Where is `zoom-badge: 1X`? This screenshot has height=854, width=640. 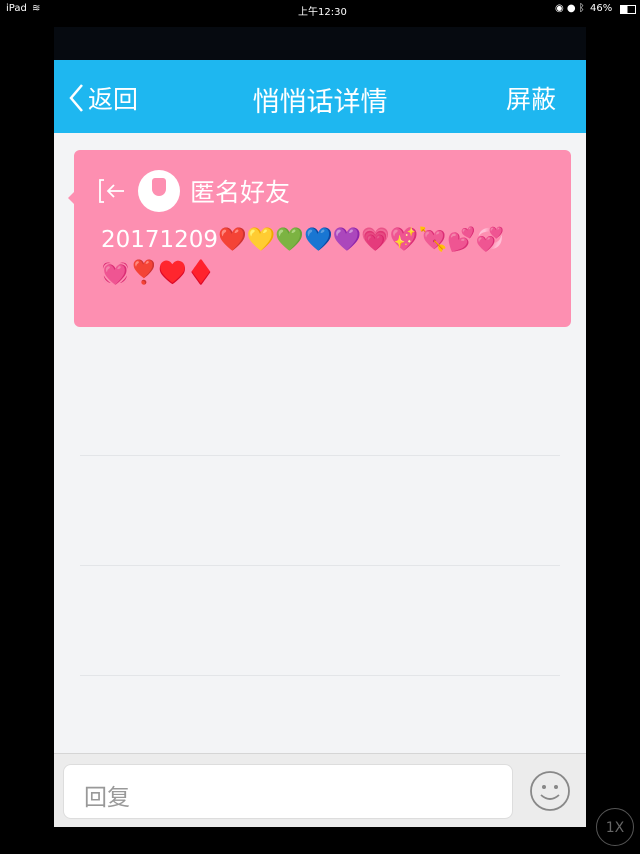 zoom-badge: 1X is located at coordinates (615, 827).